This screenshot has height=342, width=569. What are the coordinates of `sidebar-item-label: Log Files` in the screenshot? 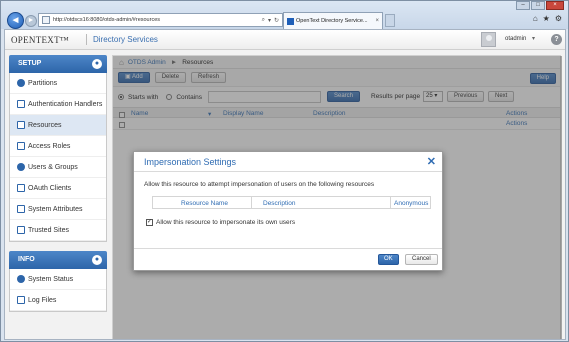 It's located at (42, 300).